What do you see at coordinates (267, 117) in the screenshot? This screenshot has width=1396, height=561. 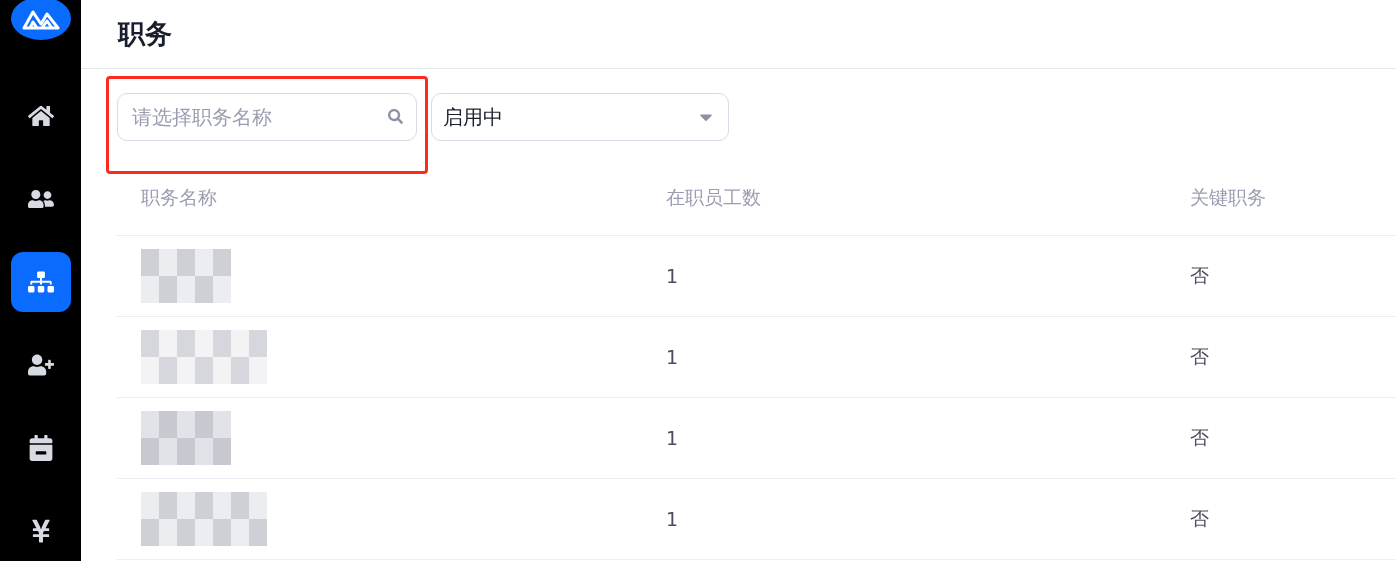 I see `search-field: 请选择职务名称` at bounding box center [267, 117].